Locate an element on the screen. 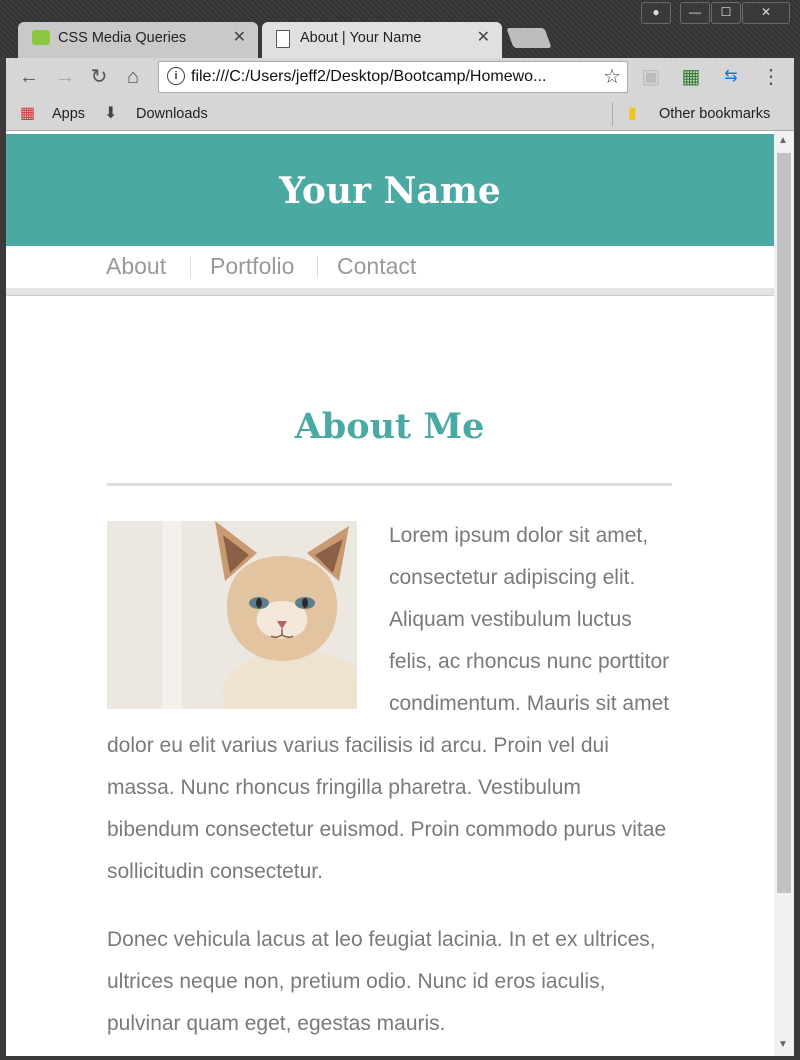  site-header: Your Name is located at coordinates (390, 190).